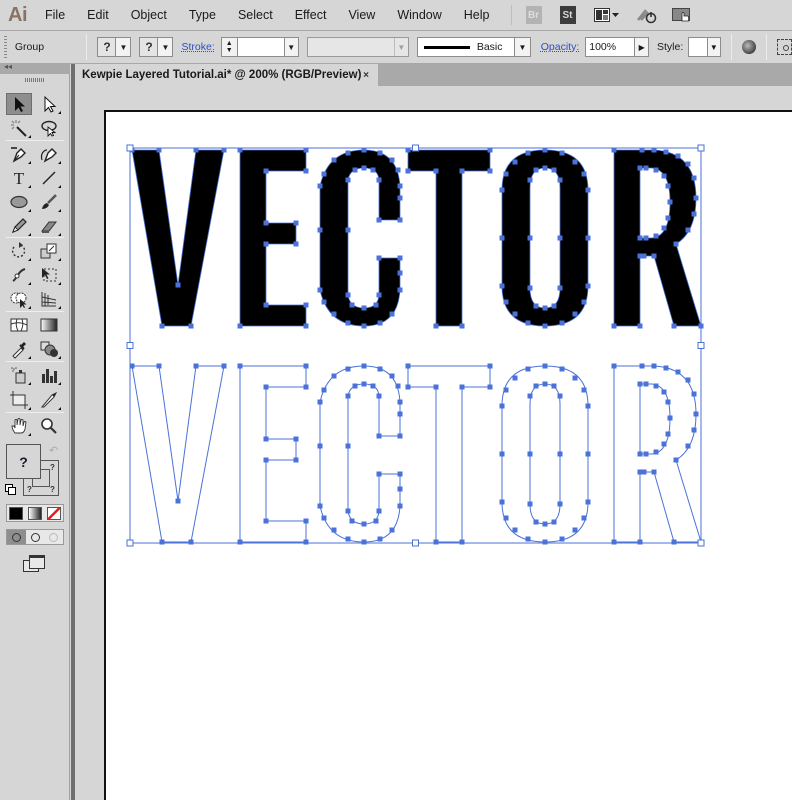 Image resolution: width=792 pixels, height=800 pixels. I want to click on chevron-down-icon: ▼, so click(290, 47).